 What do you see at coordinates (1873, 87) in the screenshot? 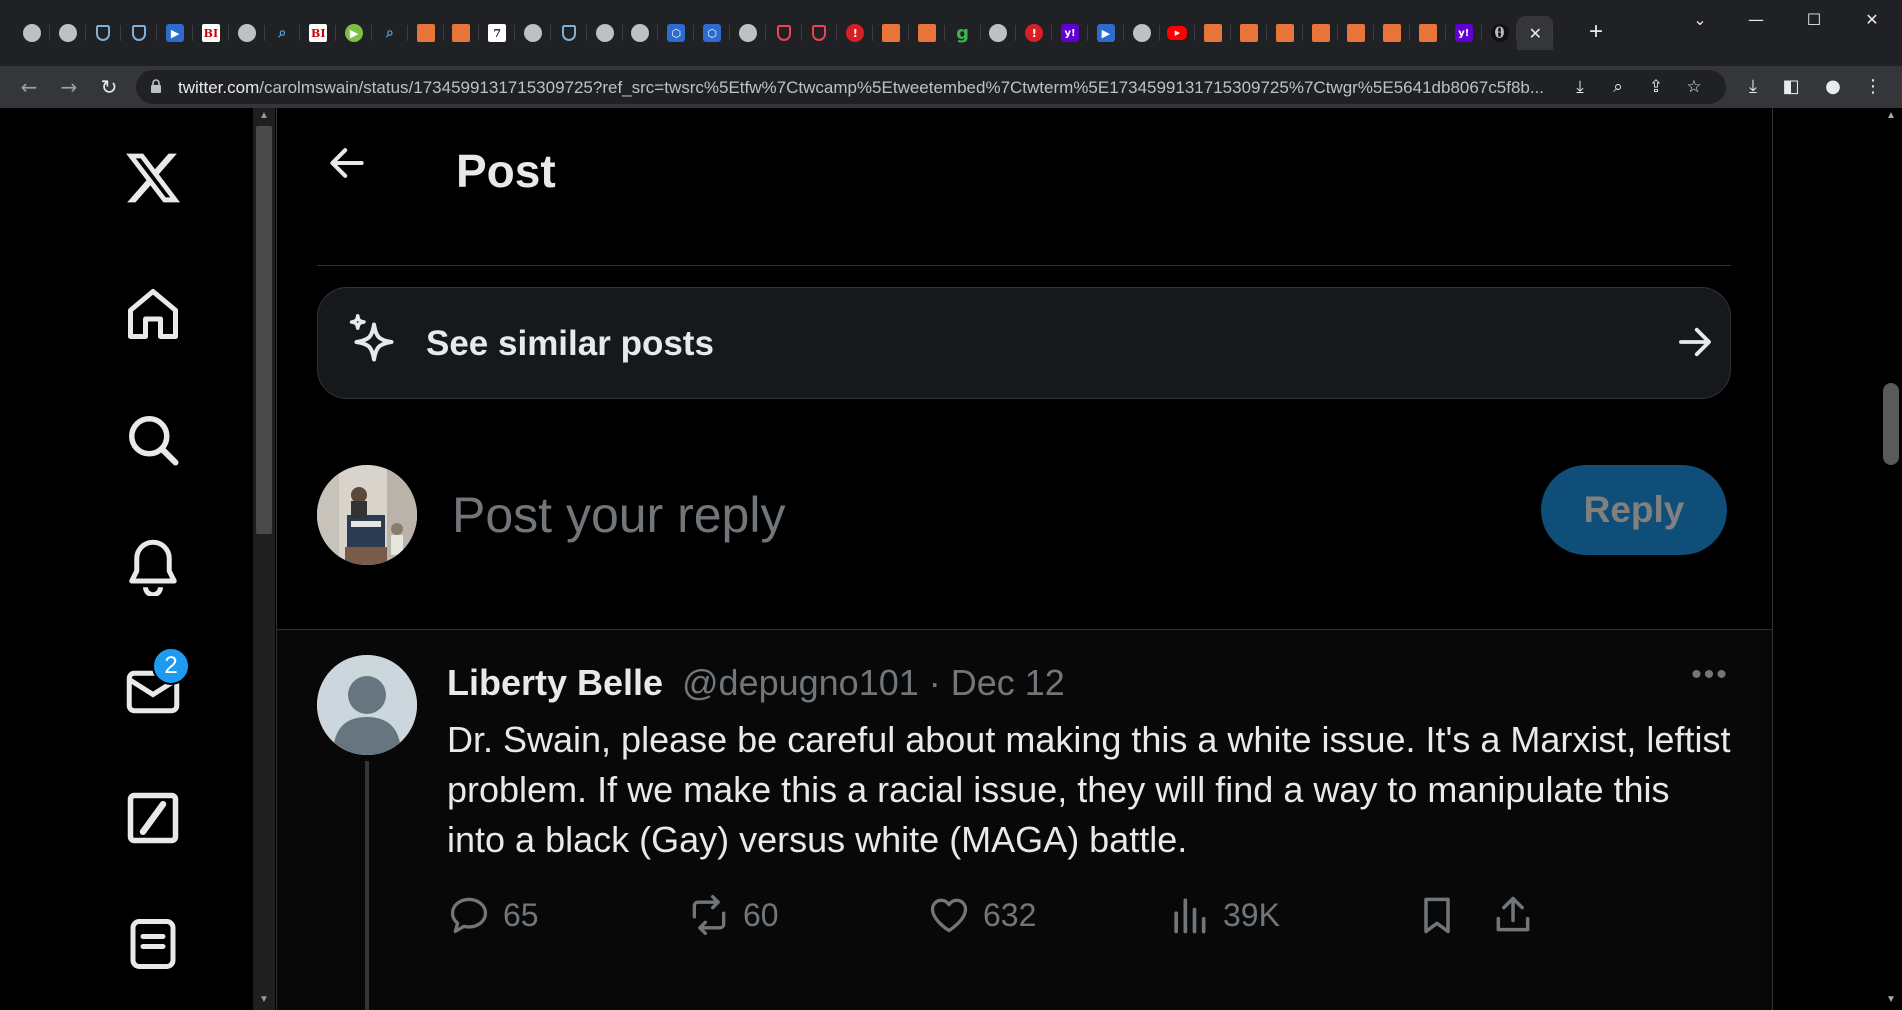
I see `browser-menu-icon: ⋮` at bounding box center [1873, 87].